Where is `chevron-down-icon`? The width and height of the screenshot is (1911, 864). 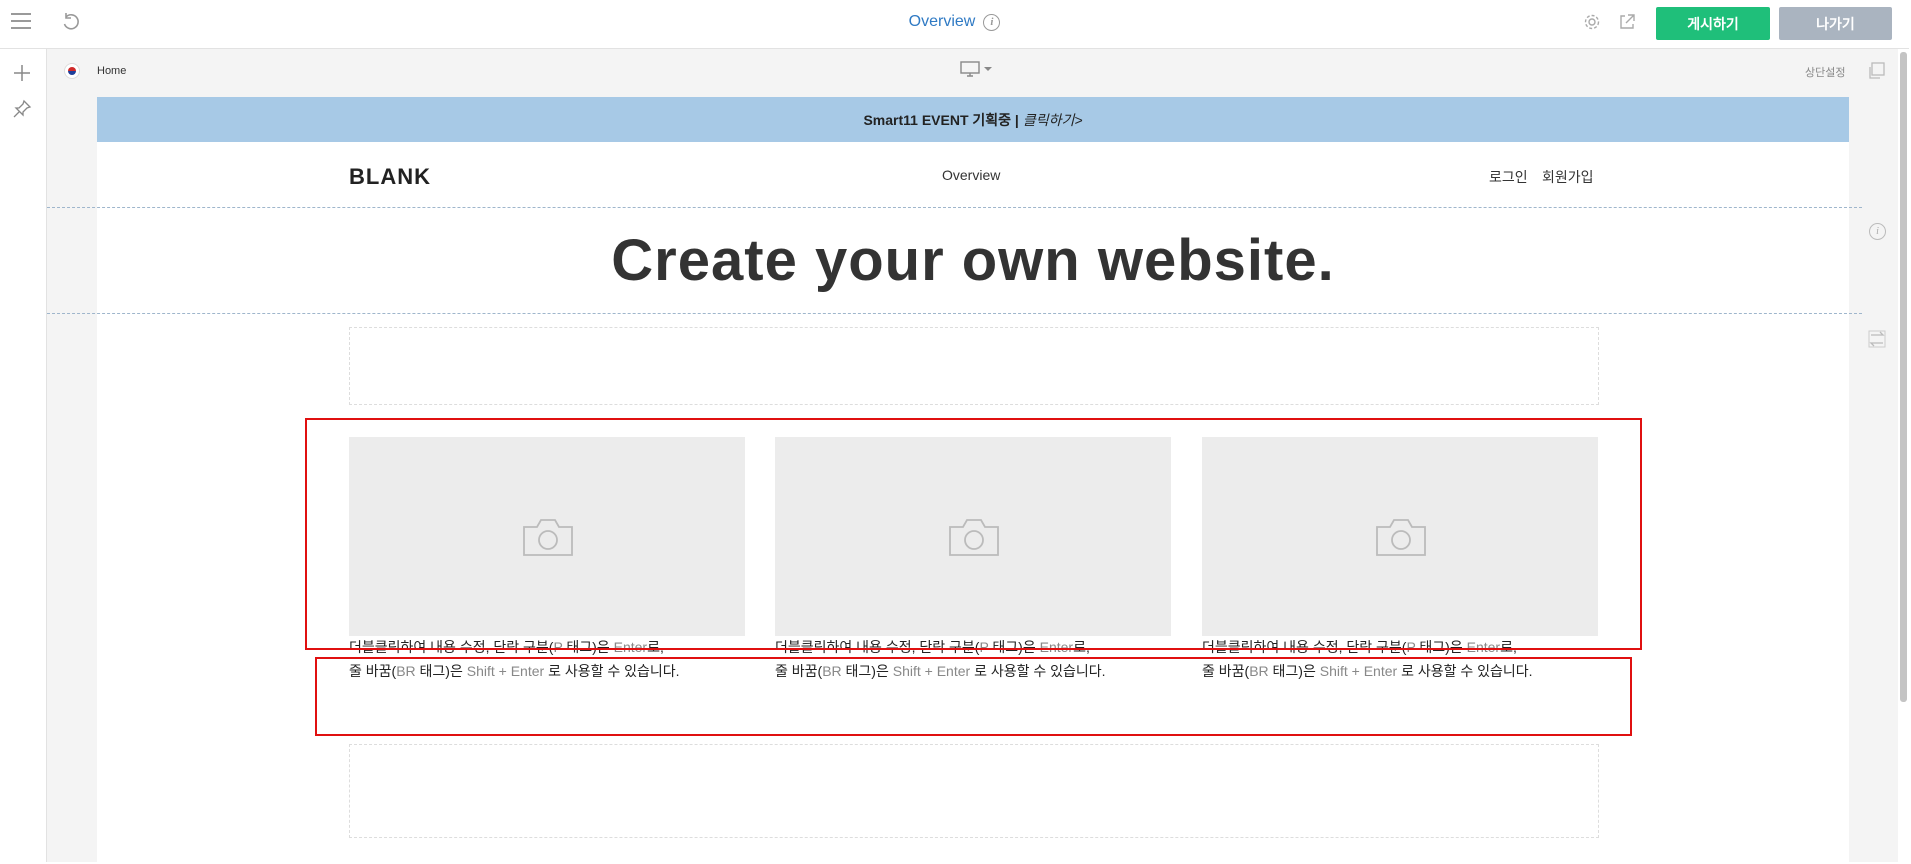
chevron-down-icon is located at coordinates (988, 69).